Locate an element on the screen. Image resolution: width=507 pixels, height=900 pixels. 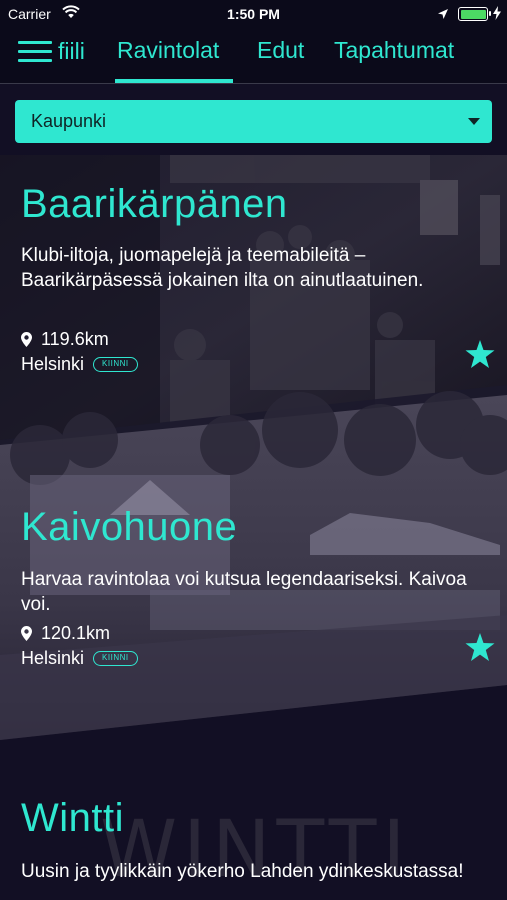
distance-label: 119.6km is located at coordinates (75, 339).